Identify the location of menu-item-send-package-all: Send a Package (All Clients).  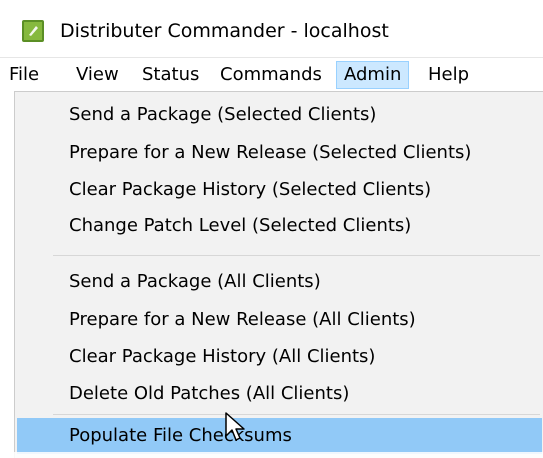
(279, 282).